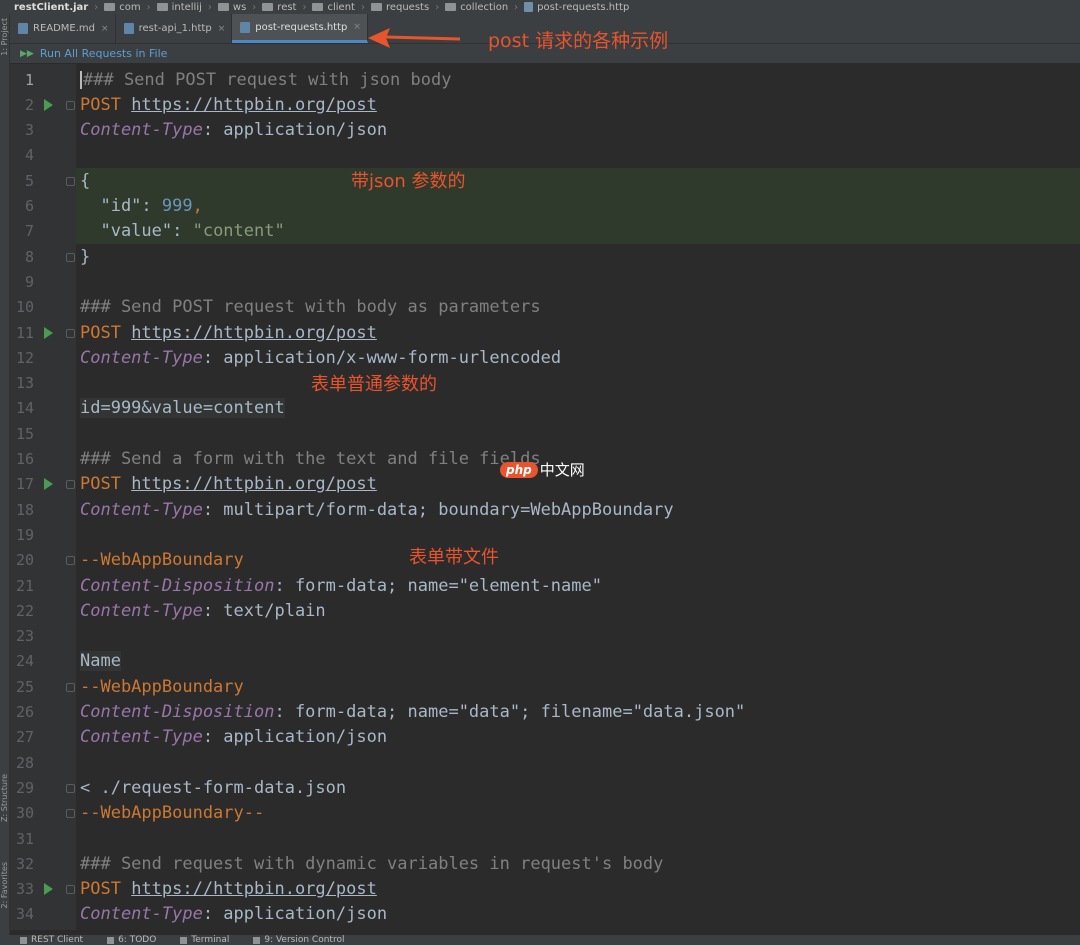  Describe the element at coordinates (100, 661) in the screenshot. I see `code-text: Name` at that location.